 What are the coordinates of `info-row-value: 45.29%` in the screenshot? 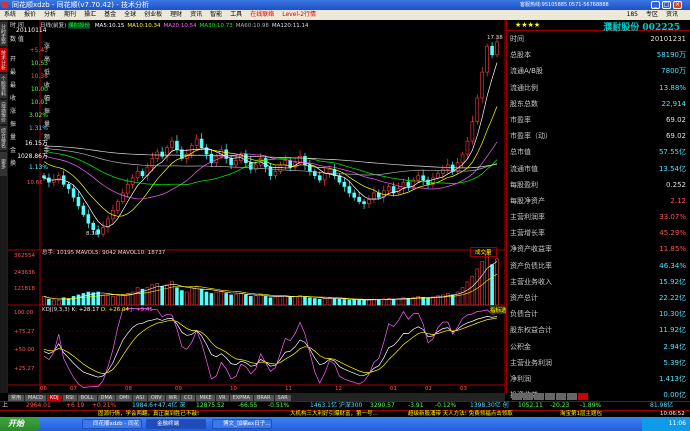 It's located at (672, 233).